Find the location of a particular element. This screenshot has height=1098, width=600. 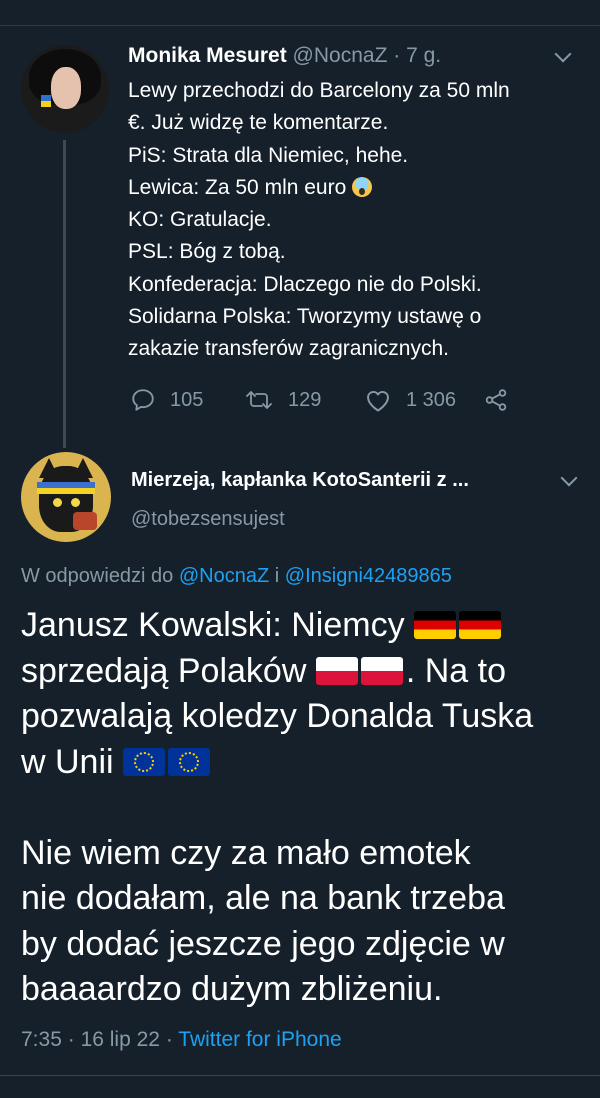

tweet1-line: PiS: Strata dla Niemiec, hehe. is located at coordinates (268, 155).